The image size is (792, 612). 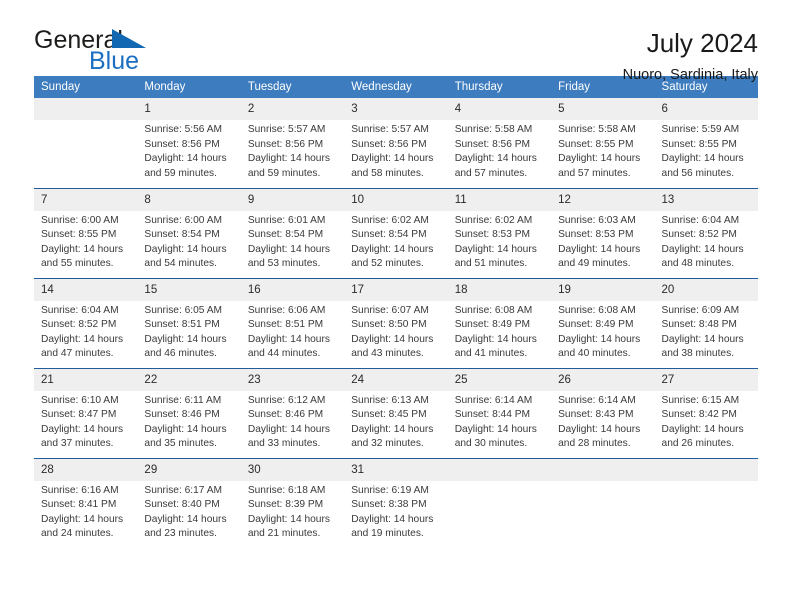 I want to click on brand-logo: General Blue, so click(x=104, y=51).